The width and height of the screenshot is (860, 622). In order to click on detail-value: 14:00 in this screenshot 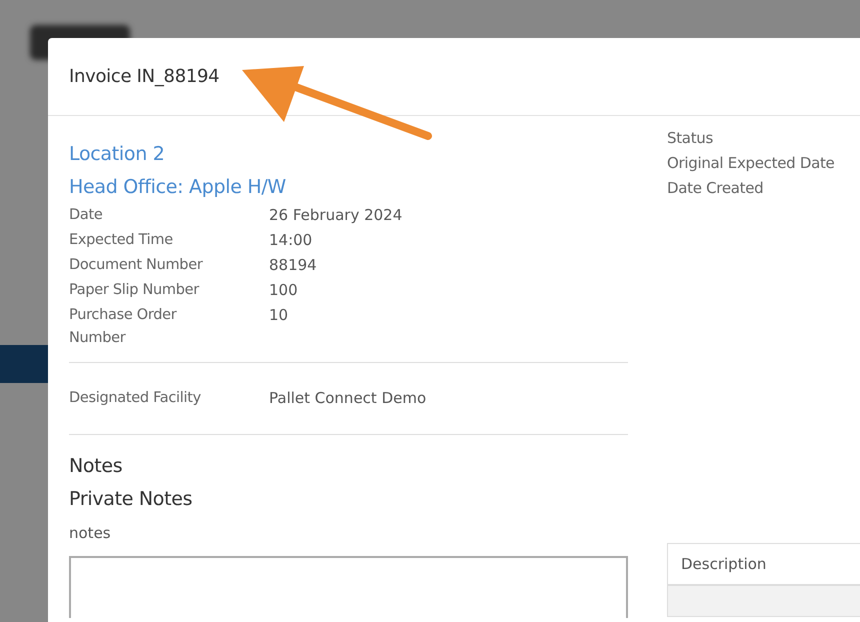, I will do `click(291, 240)`.